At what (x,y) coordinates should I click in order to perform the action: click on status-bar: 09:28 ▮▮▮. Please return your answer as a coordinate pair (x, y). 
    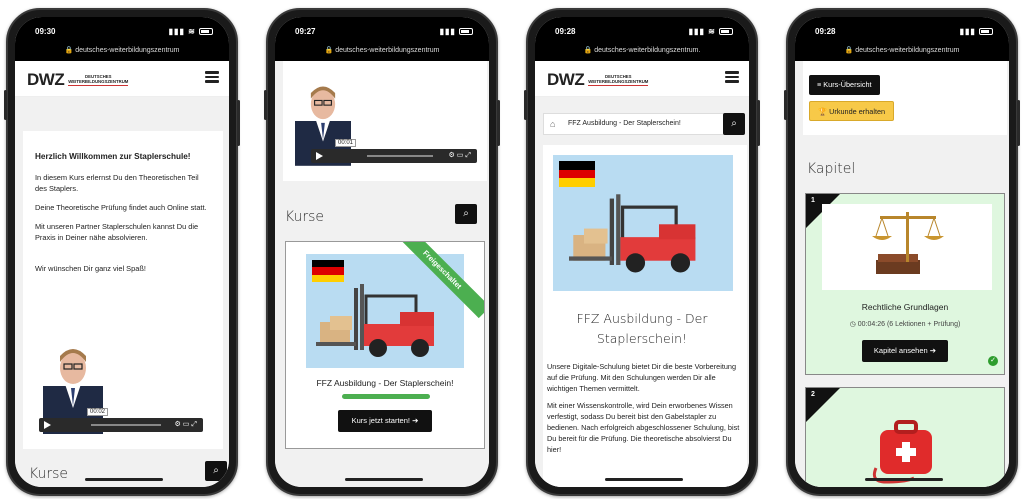
    Looking at the image, I should click on (902, 31).